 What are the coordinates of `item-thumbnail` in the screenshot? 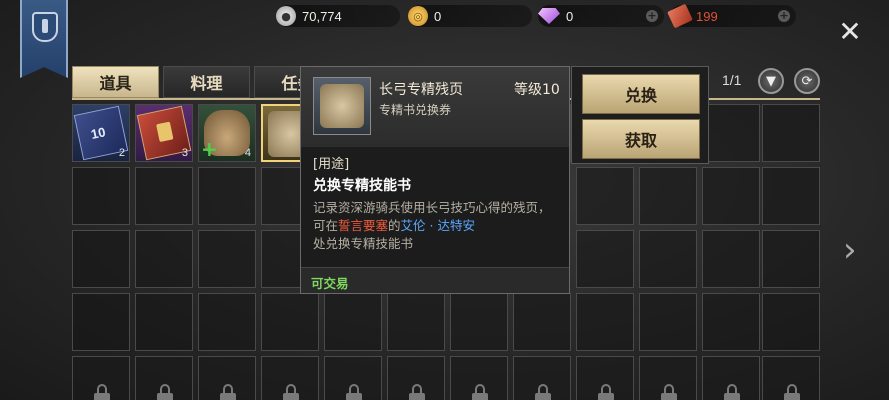 It's located at (342, 106).